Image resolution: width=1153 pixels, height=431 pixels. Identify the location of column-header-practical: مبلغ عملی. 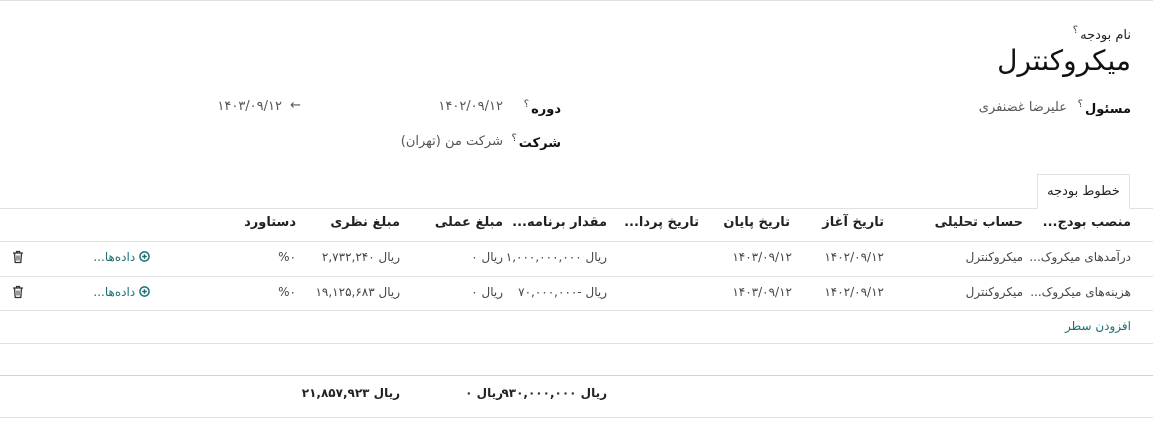
(469, 222).